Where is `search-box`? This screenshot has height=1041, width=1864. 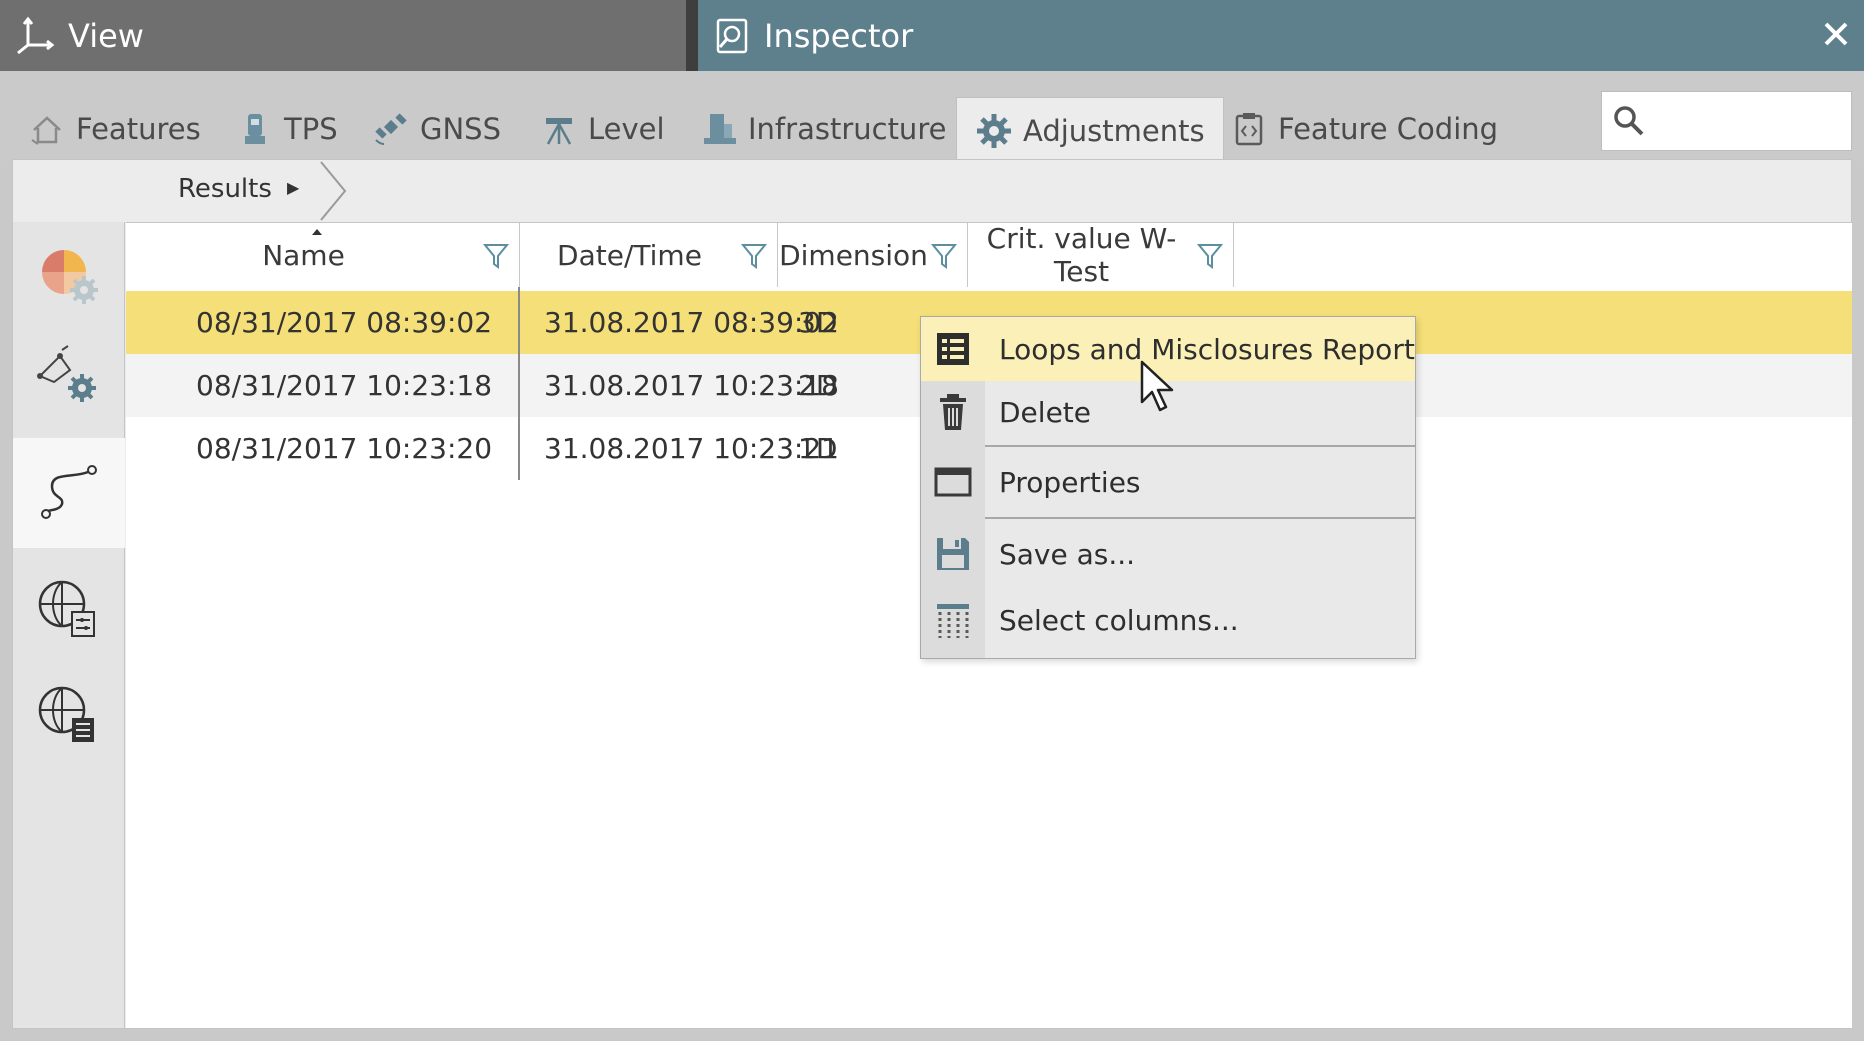 search-box is located at coordinates (1726, 121).